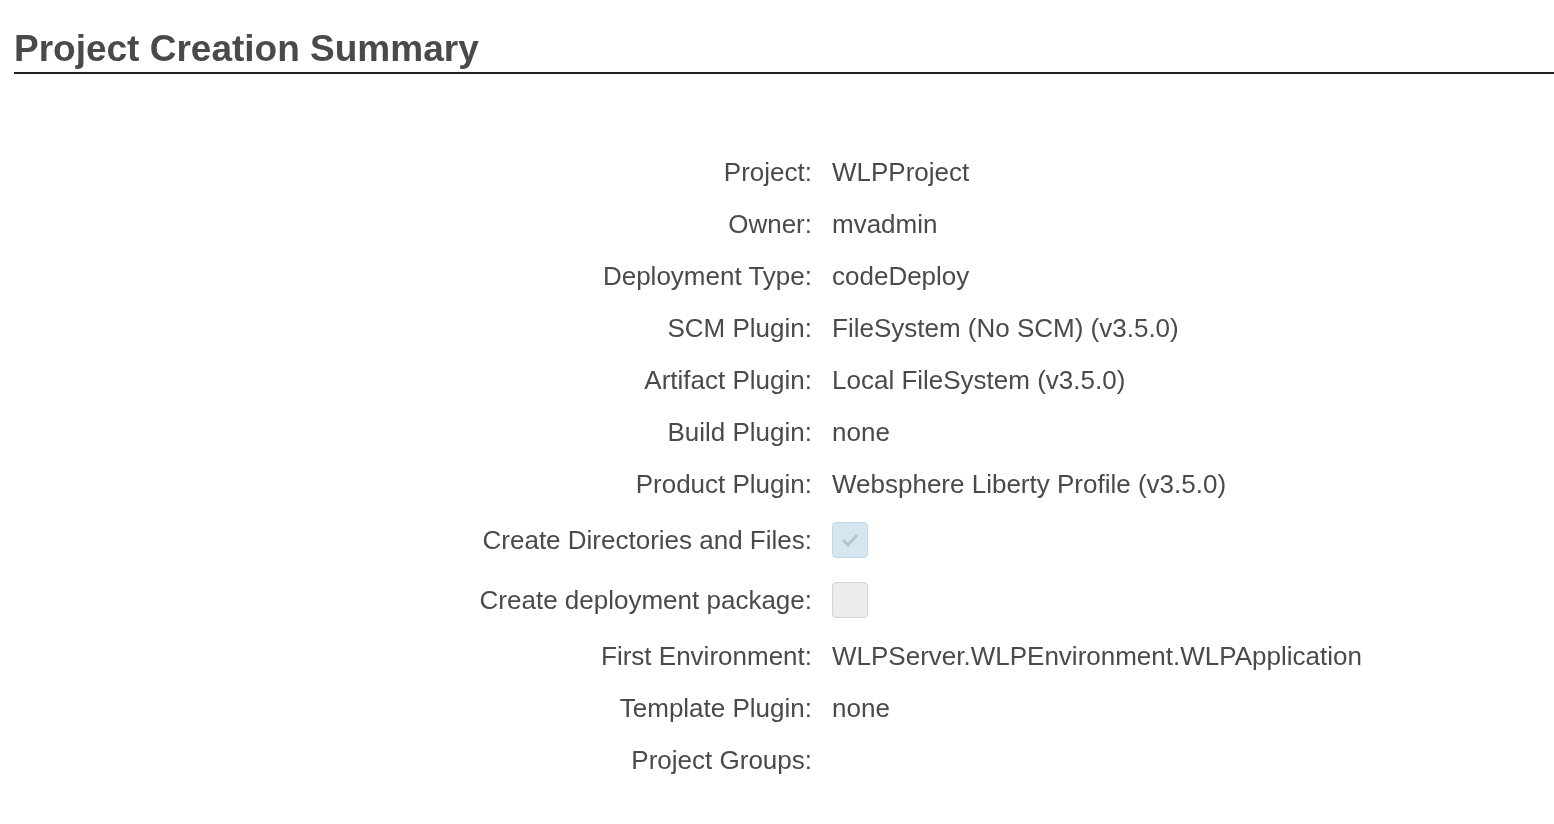  What do you see at coordinates (715, 708) in the screenshot?
I see `field-label: Template Plugin:` at bounding box center [715, 708].